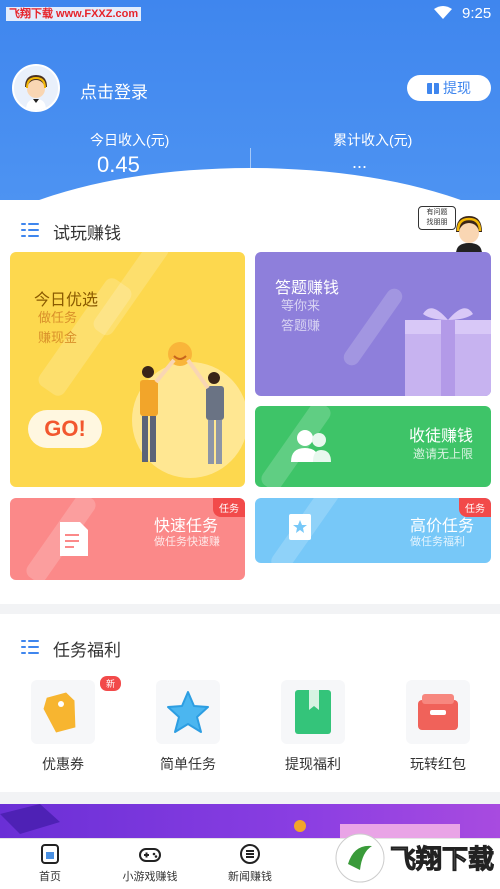  Describe the element at coordinates (438, 764) in the screenshot. I see `benefit-label: 玩转红包` at that location.